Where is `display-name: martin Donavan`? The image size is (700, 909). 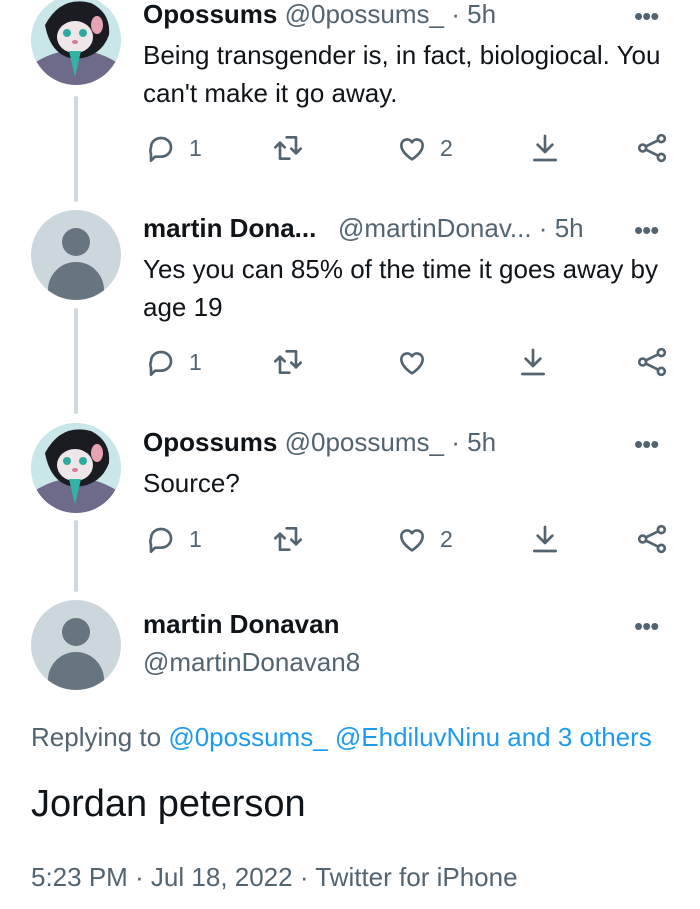
display-name: martin Donavan is located at coordinates (241, 624).